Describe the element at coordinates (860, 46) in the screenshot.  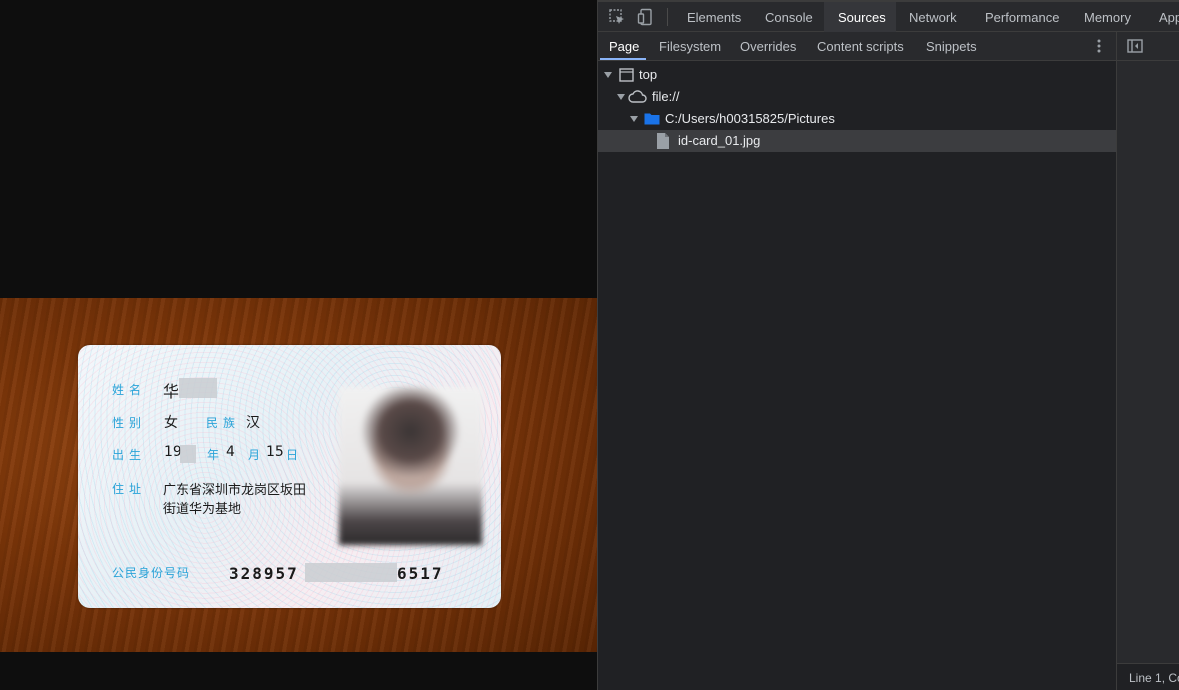
I see `subtab-content-scripts: Content scripts` at that location.